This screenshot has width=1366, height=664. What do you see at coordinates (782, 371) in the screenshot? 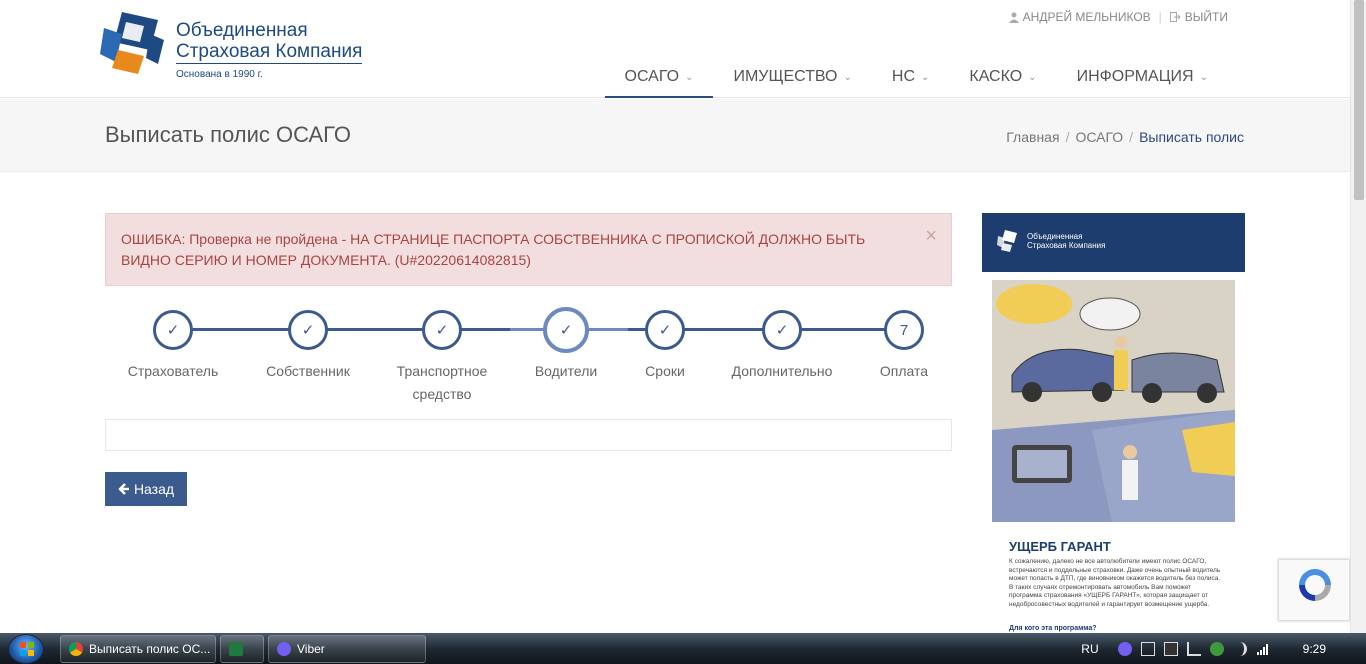
I see `step-label: Дополнительно` at bounding box center [782, 371].